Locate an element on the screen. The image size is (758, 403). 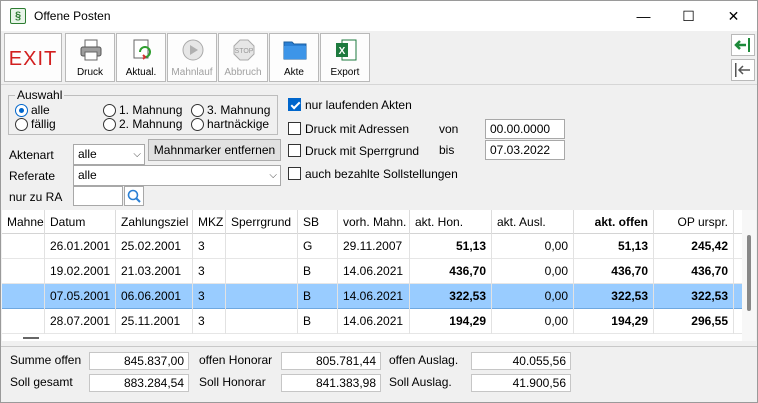
checkbox-auch-bezahlte-box is located at coordinates (294, 173).